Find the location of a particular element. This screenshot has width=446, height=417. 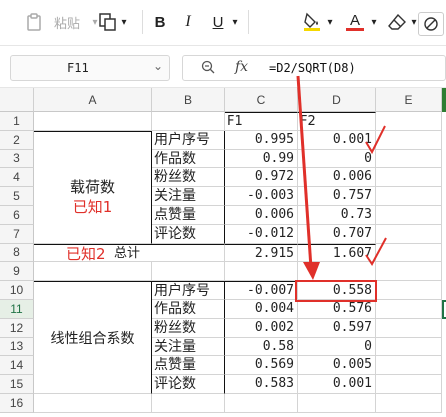

combo-item-name: 点赞量 is located at coordinates (188, 366).